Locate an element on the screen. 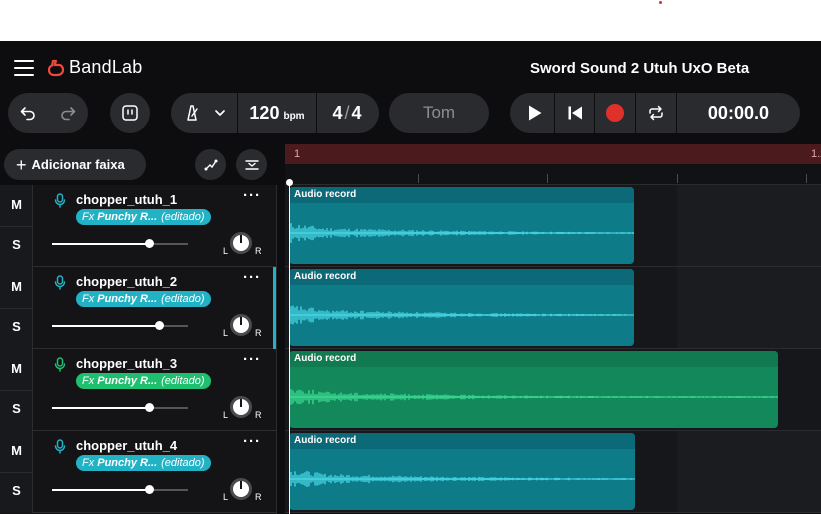 The width and height of the screenshot is (821, 514). track-lane-3: Audio record is located at coordinates (553, 390).